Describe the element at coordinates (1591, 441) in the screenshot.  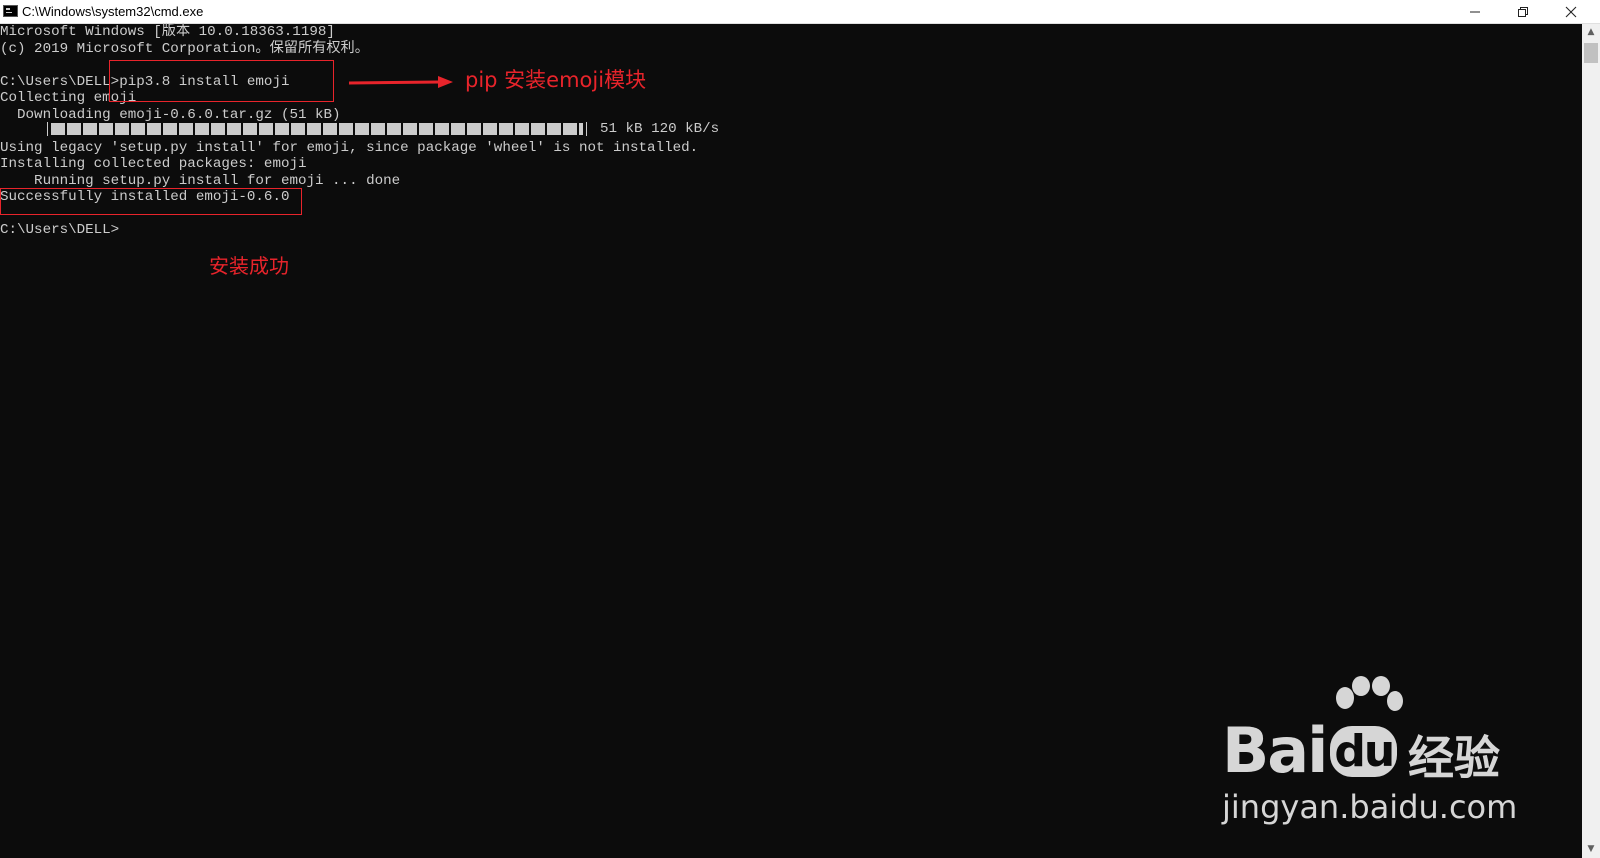
I see `vertical-scrollbar: ▲ ▼` at that location.